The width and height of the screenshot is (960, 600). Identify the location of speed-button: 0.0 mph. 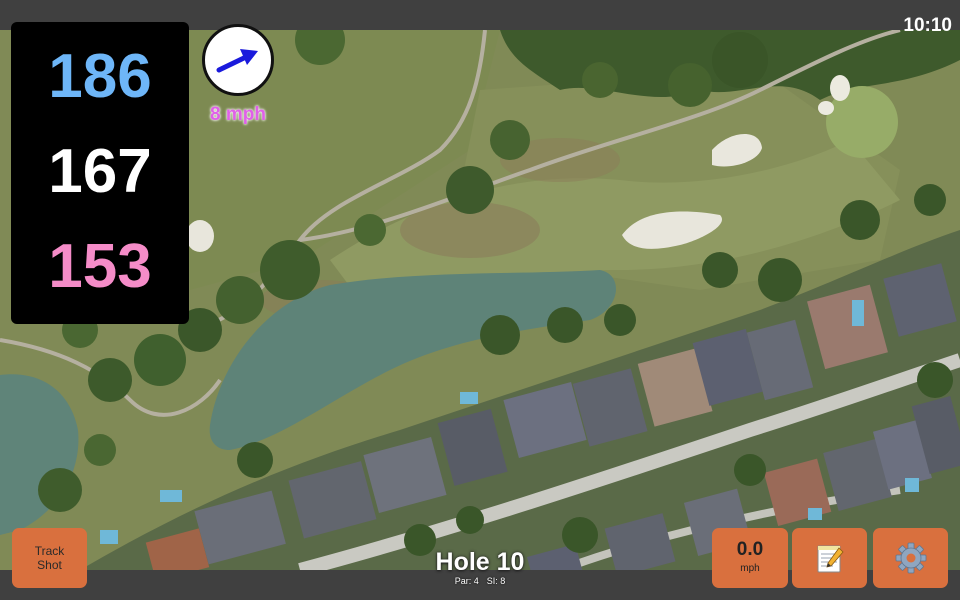
(750, 558).